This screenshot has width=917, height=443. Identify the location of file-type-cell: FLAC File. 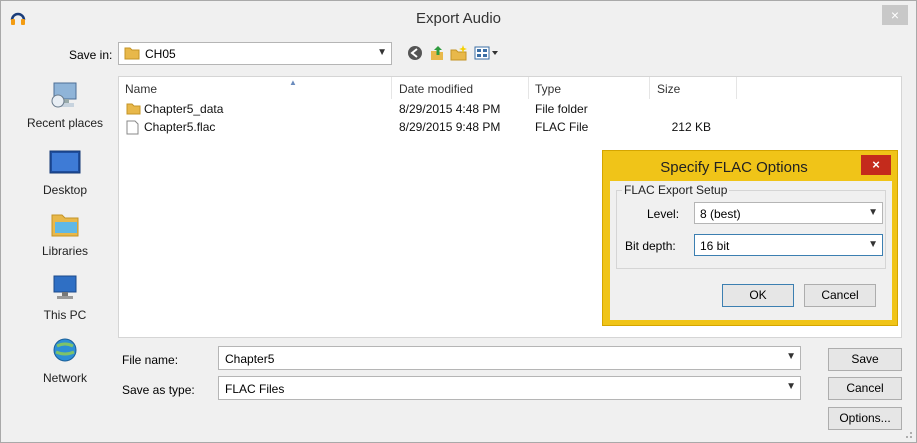
(562, 127).